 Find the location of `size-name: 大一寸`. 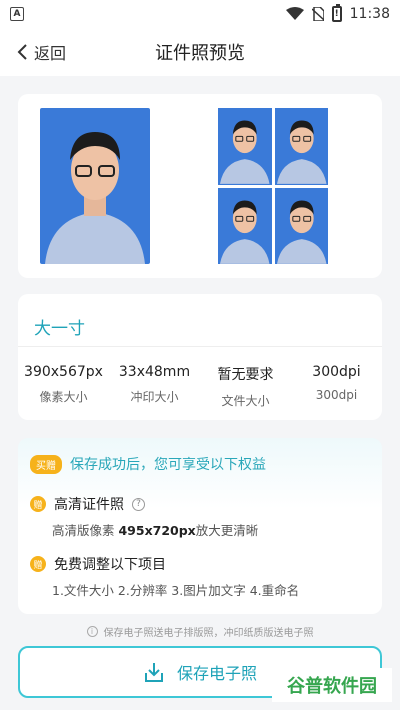

size-name: 大一寸 is located at coordinates (59, 329).